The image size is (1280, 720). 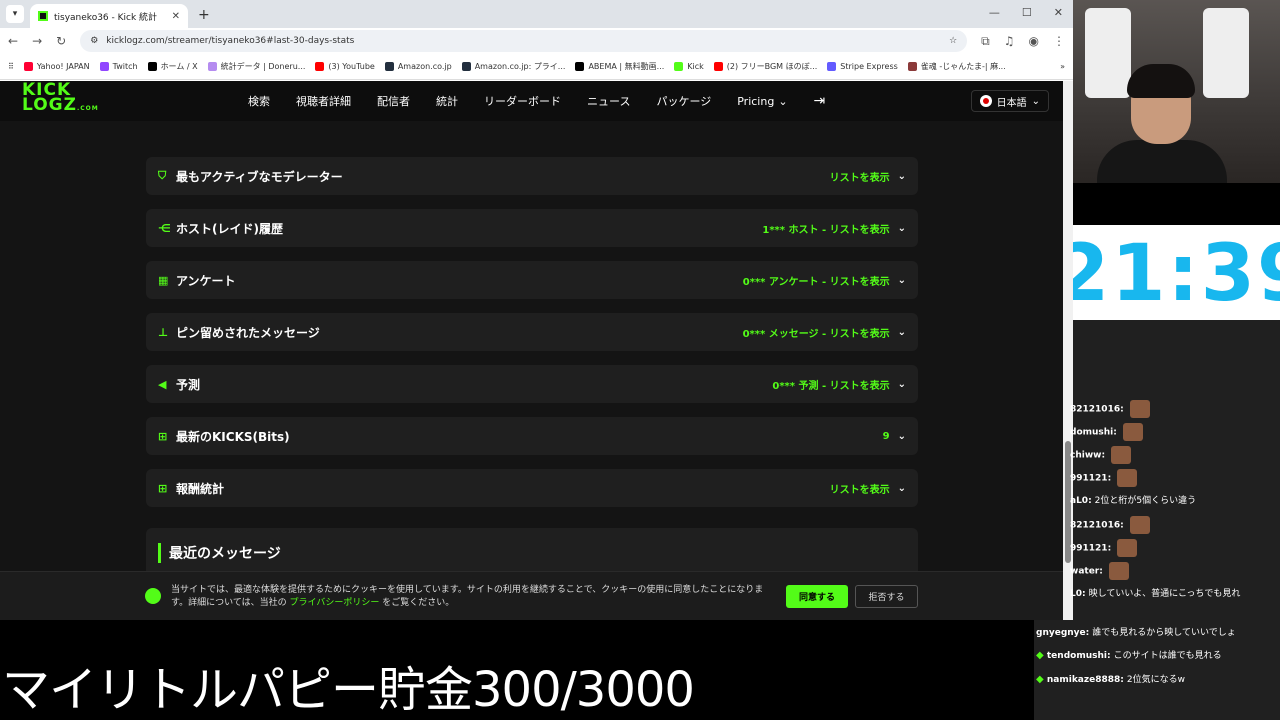 I want to click on nav-link: 配信者, so click(x=393, y=101).